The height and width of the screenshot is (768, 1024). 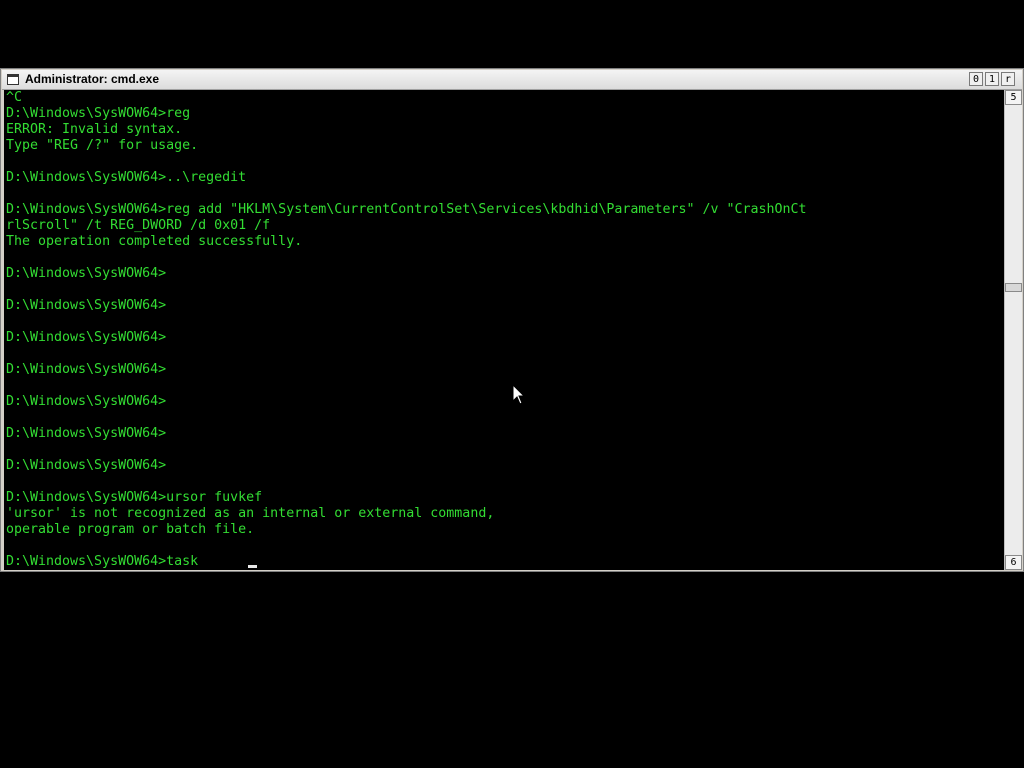 I want to click on console-line: The operation completed successfully., so click(x=154, y=241).